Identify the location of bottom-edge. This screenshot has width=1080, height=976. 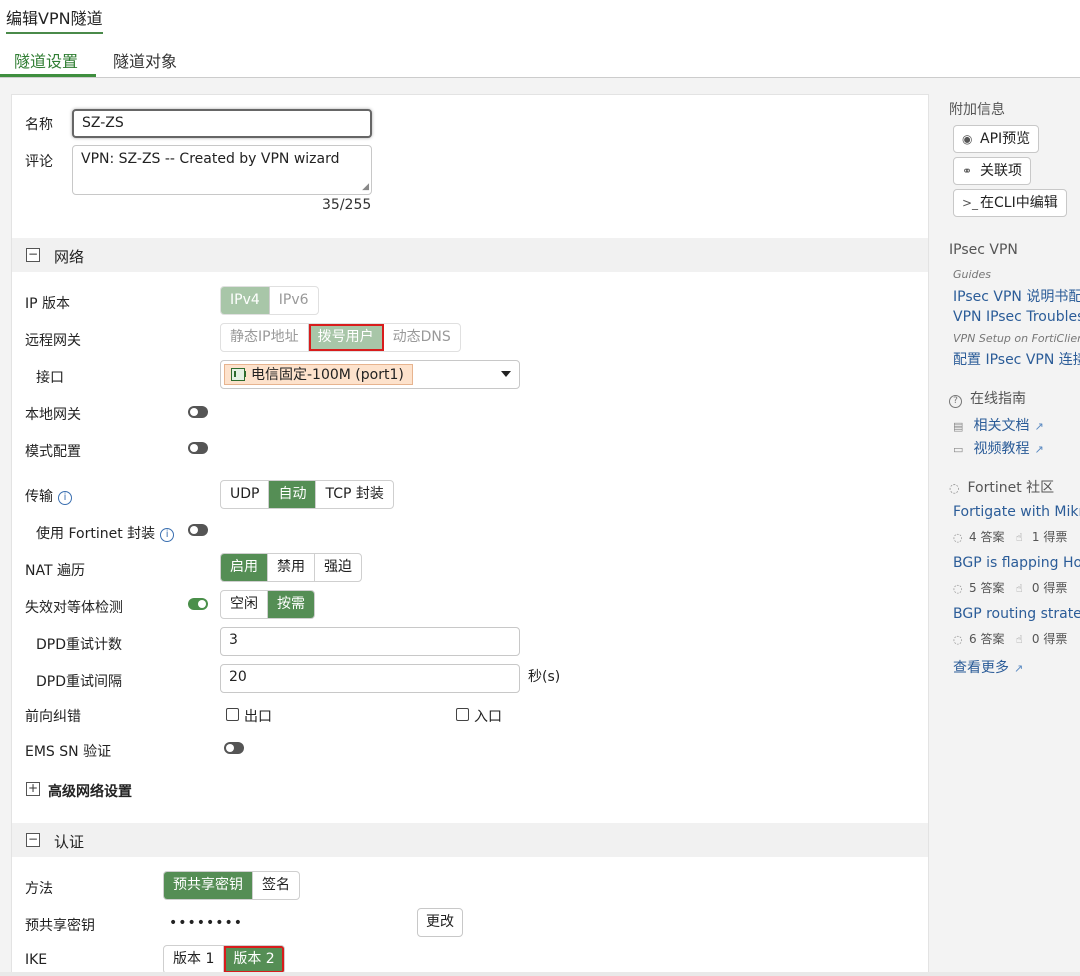
(540, 974).